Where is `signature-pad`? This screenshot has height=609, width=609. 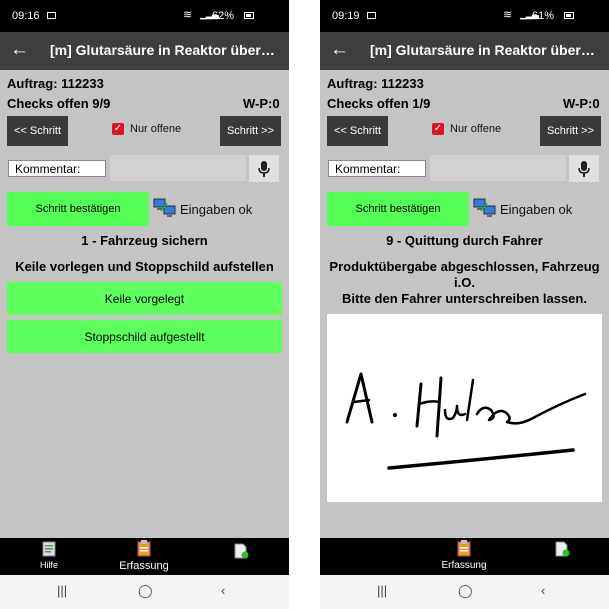 signature-pad is located at coordinates (464, 408).